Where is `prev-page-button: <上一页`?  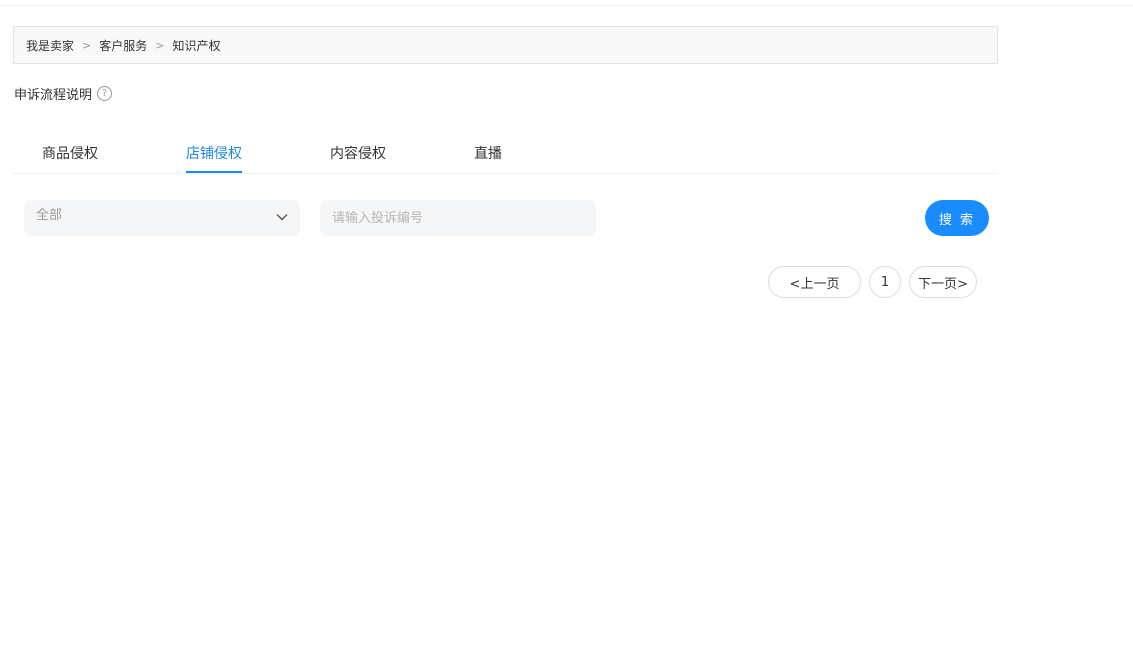 prev-page-button: <上一页 is located at coordinates (814, 282).